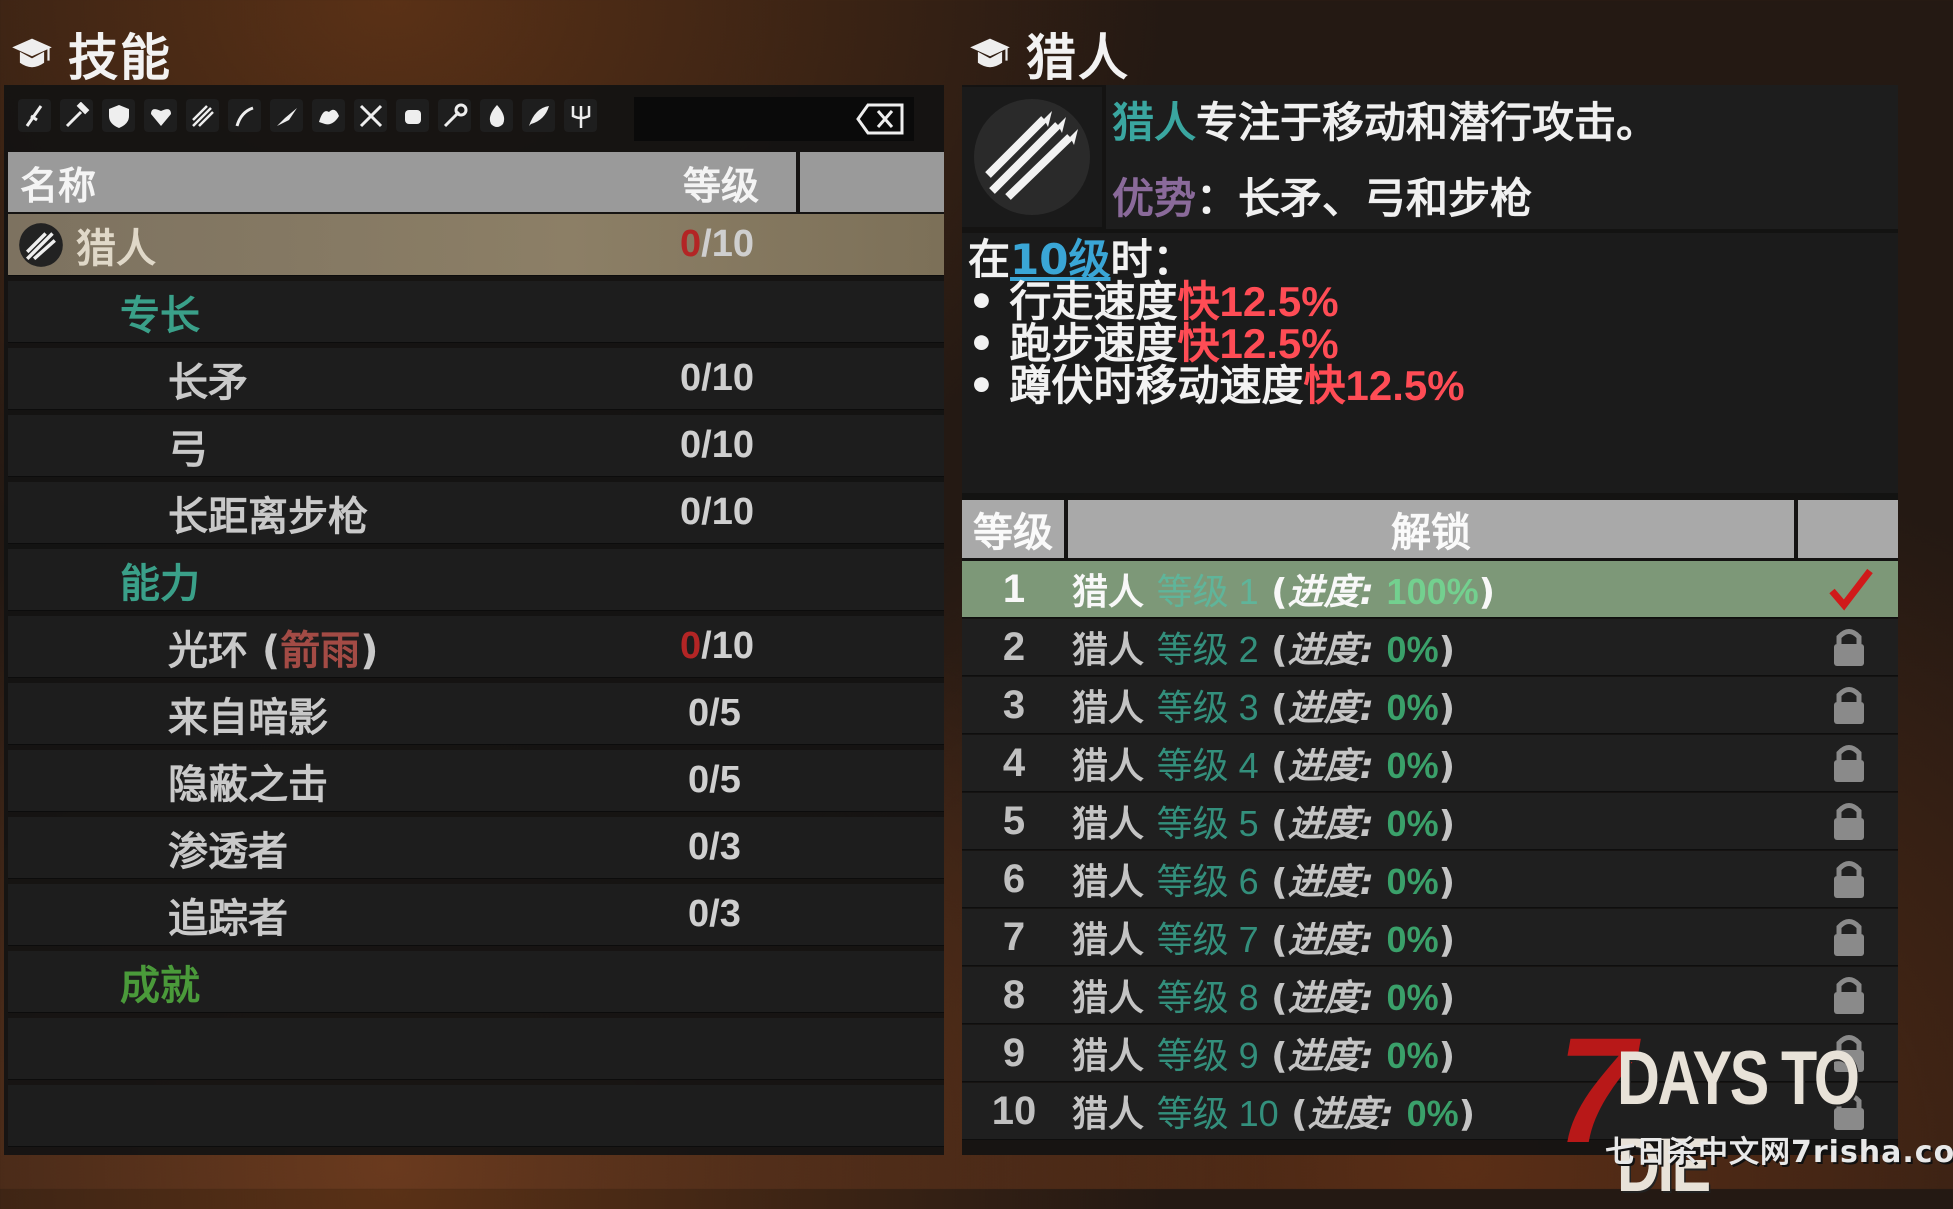 The image size is (1953, 1209). What do you see at coordinates (202, 115) in the screenshot?
I see `arrows-icon` at bounding box center [202, 115].